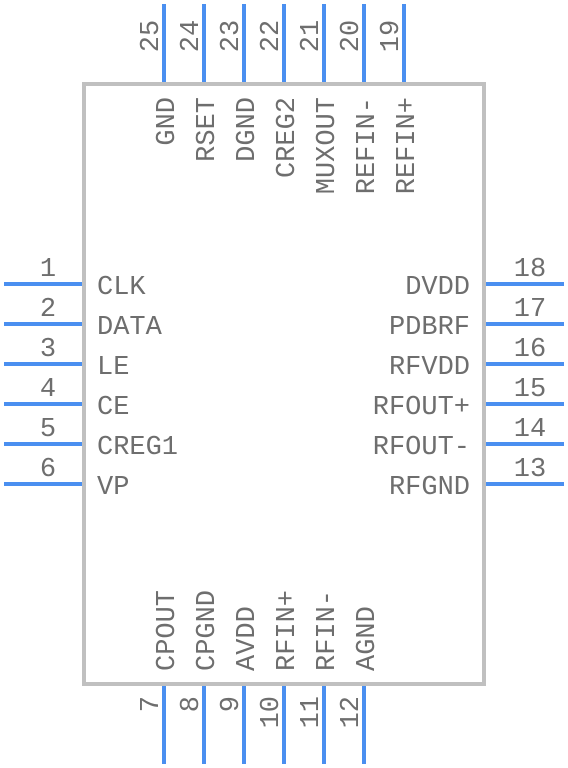 The height and width of the screenshot is (768, 568). What do you see at coordinates (48, 310) in the screenshot?
I see `pin-number: 2` at bounding box center [48, 310].